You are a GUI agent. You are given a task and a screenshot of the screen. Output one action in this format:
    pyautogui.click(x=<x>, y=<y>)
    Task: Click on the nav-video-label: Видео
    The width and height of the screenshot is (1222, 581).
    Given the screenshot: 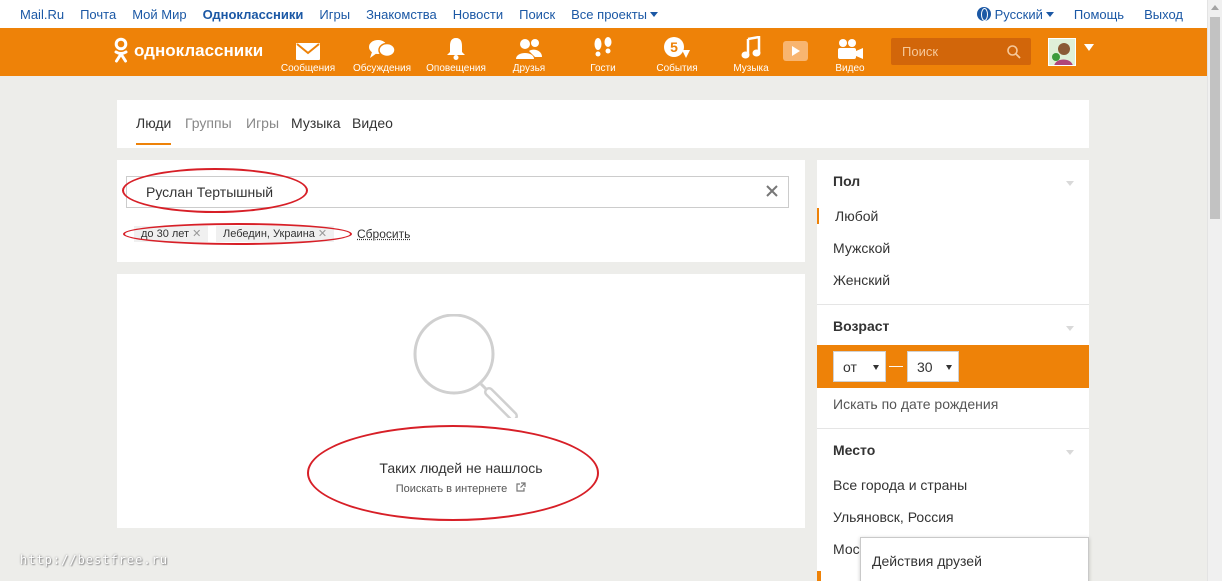 What is the action you would take?
    pyautogui.click(x=850, y=68)
    